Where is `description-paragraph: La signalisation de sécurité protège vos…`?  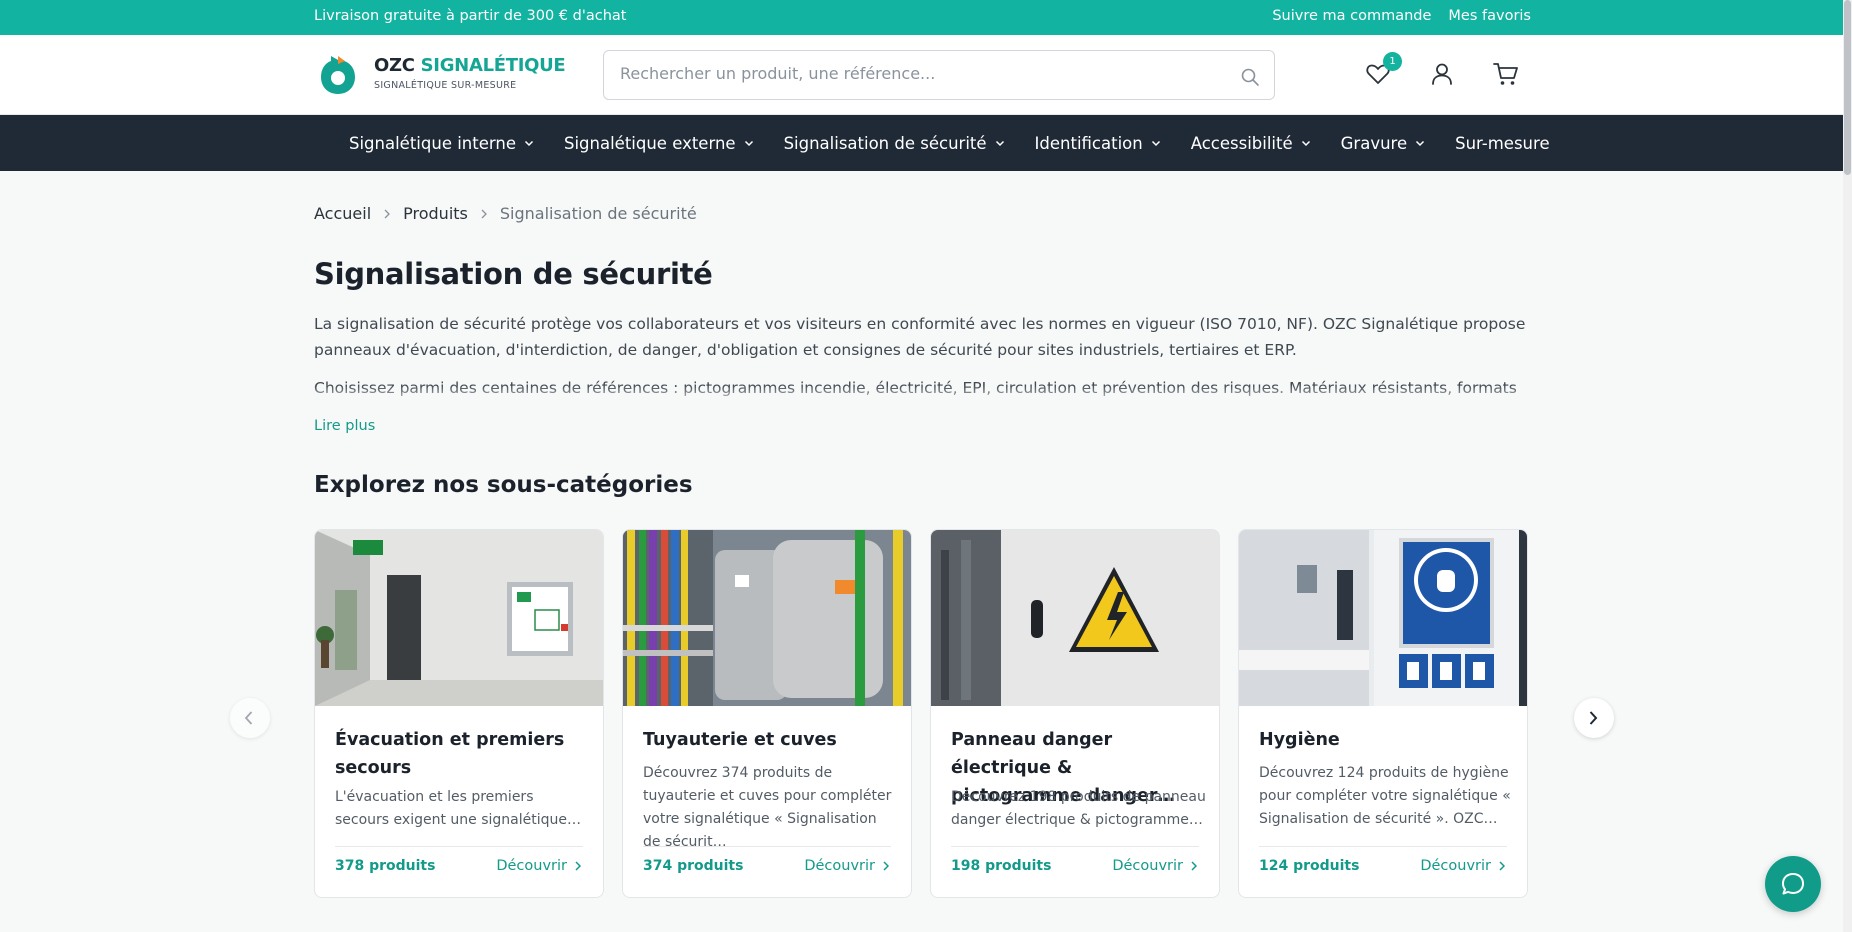 description-paragraph: La signalisation de sécurité protège vos… is located at coordinates (920, 337).